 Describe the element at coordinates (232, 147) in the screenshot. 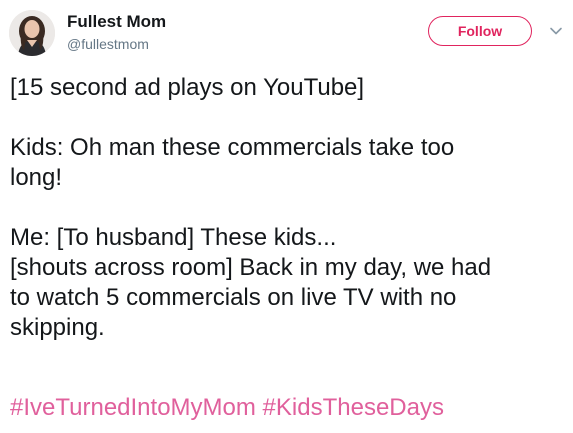

I see `tweet-line: Kids: Oh man these commercials take too` at that location.